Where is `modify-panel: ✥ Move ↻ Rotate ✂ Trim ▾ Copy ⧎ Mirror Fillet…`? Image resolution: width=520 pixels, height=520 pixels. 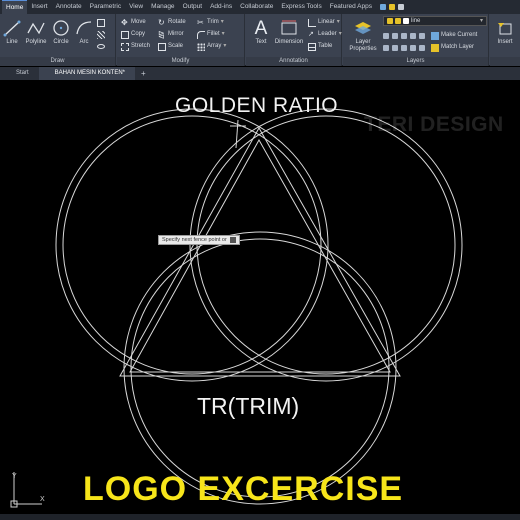 modify-panel: ✥ Move ↻ Rotate ✂ Trim ▾ Copy ⧎ Mirror Fillet… is located at coordinates (181, 40).